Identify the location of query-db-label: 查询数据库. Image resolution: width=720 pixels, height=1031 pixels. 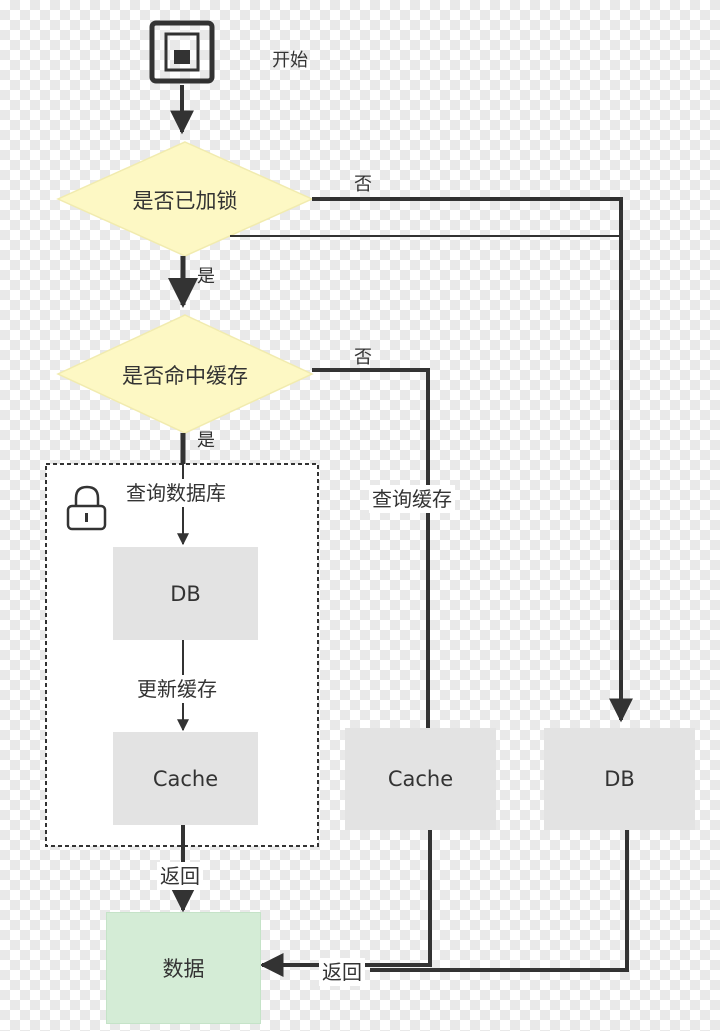
(176, 493).